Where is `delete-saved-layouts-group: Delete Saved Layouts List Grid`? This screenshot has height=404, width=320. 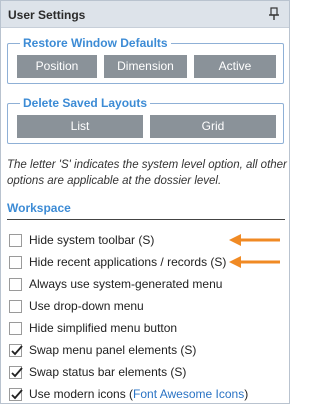
delete-saved-layouts-group: Delete Saved Layouts List Grid is located at coordinates (145, 120).